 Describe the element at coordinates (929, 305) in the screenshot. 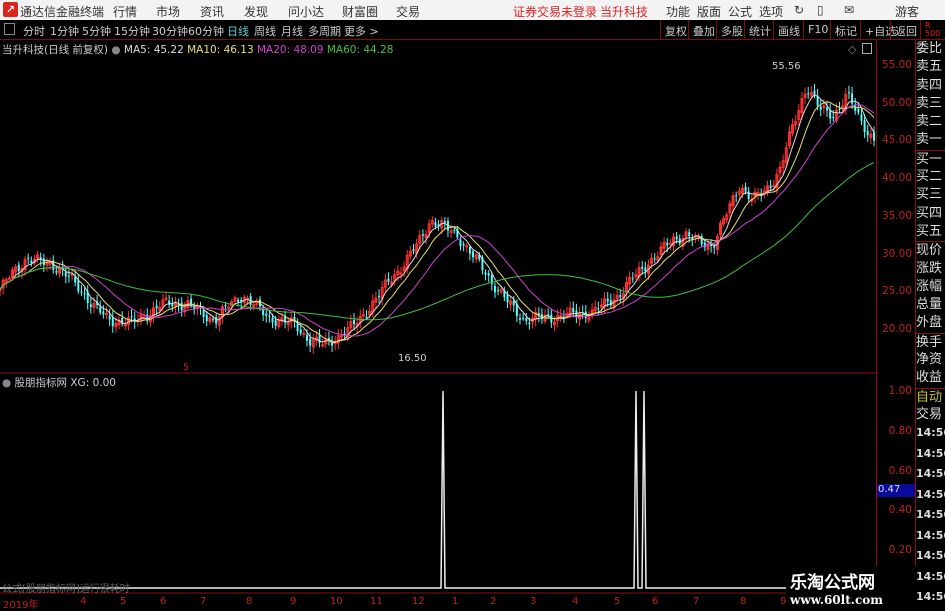

I see `quote-field-label: 总量` at that location.